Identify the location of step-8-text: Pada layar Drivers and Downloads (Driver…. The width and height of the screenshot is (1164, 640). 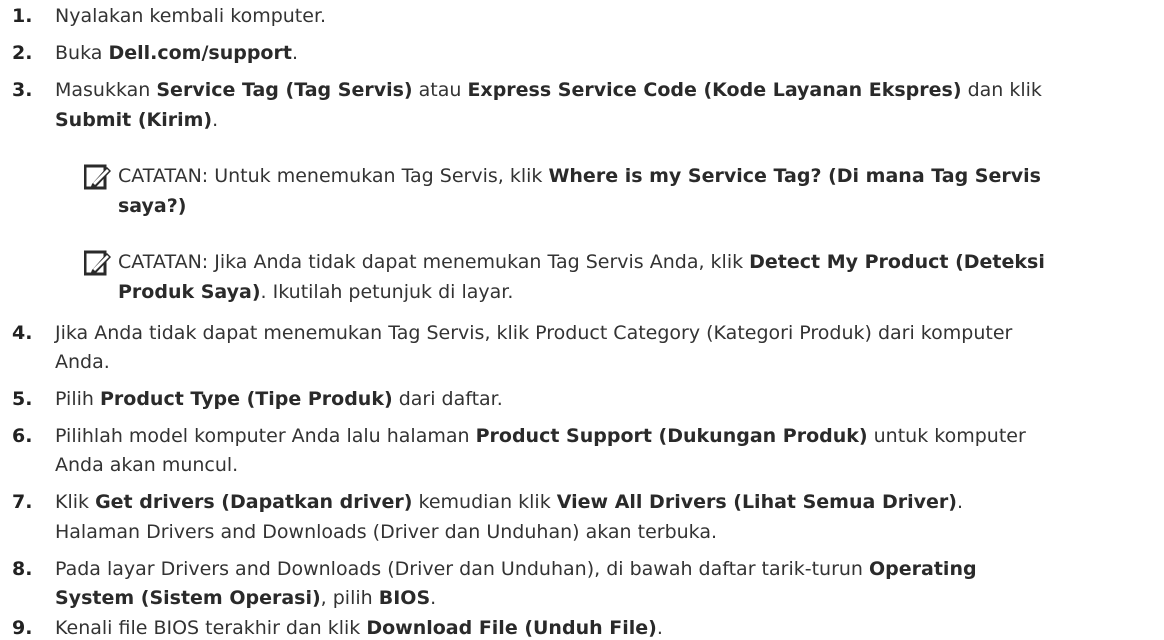
(516, 569).